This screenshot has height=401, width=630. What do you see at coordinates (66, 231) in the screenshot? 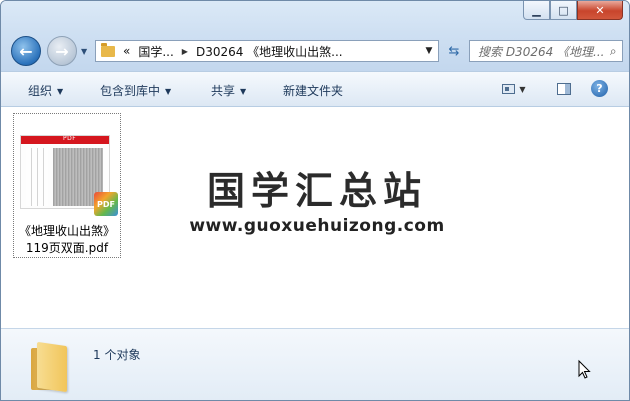
I see `file-name-line1: 《地理收山出煞》` at bounding box center [66, 231].